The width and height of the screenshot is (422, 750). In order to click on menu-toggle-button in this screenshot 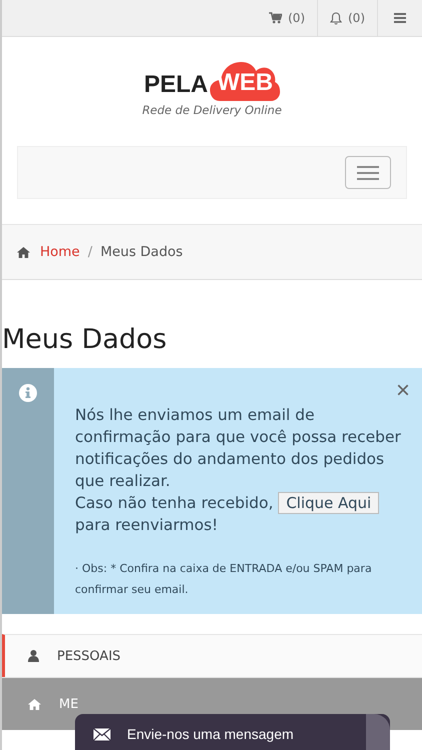, I will do `click(368, 172)`.